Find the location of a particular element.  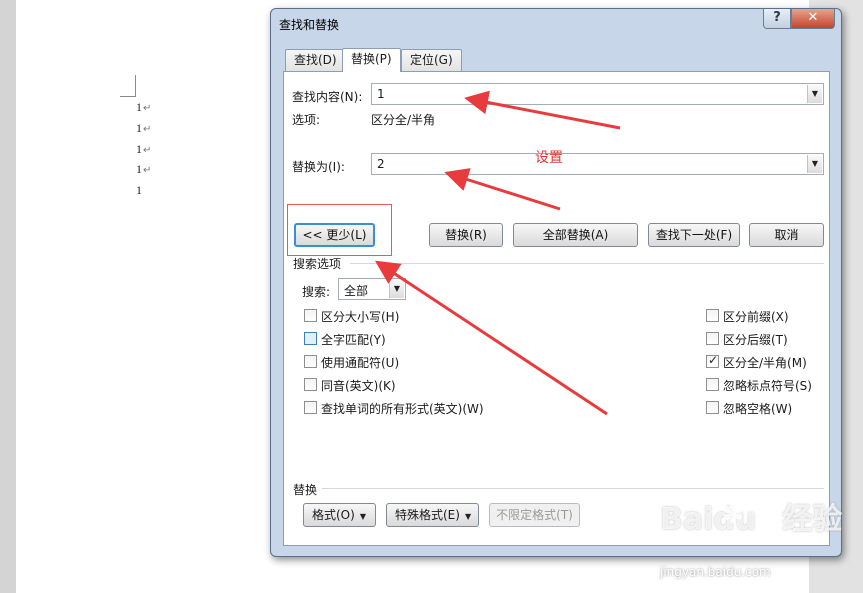

search-direction-label: 搜索: is located at coordinates (316, 292).